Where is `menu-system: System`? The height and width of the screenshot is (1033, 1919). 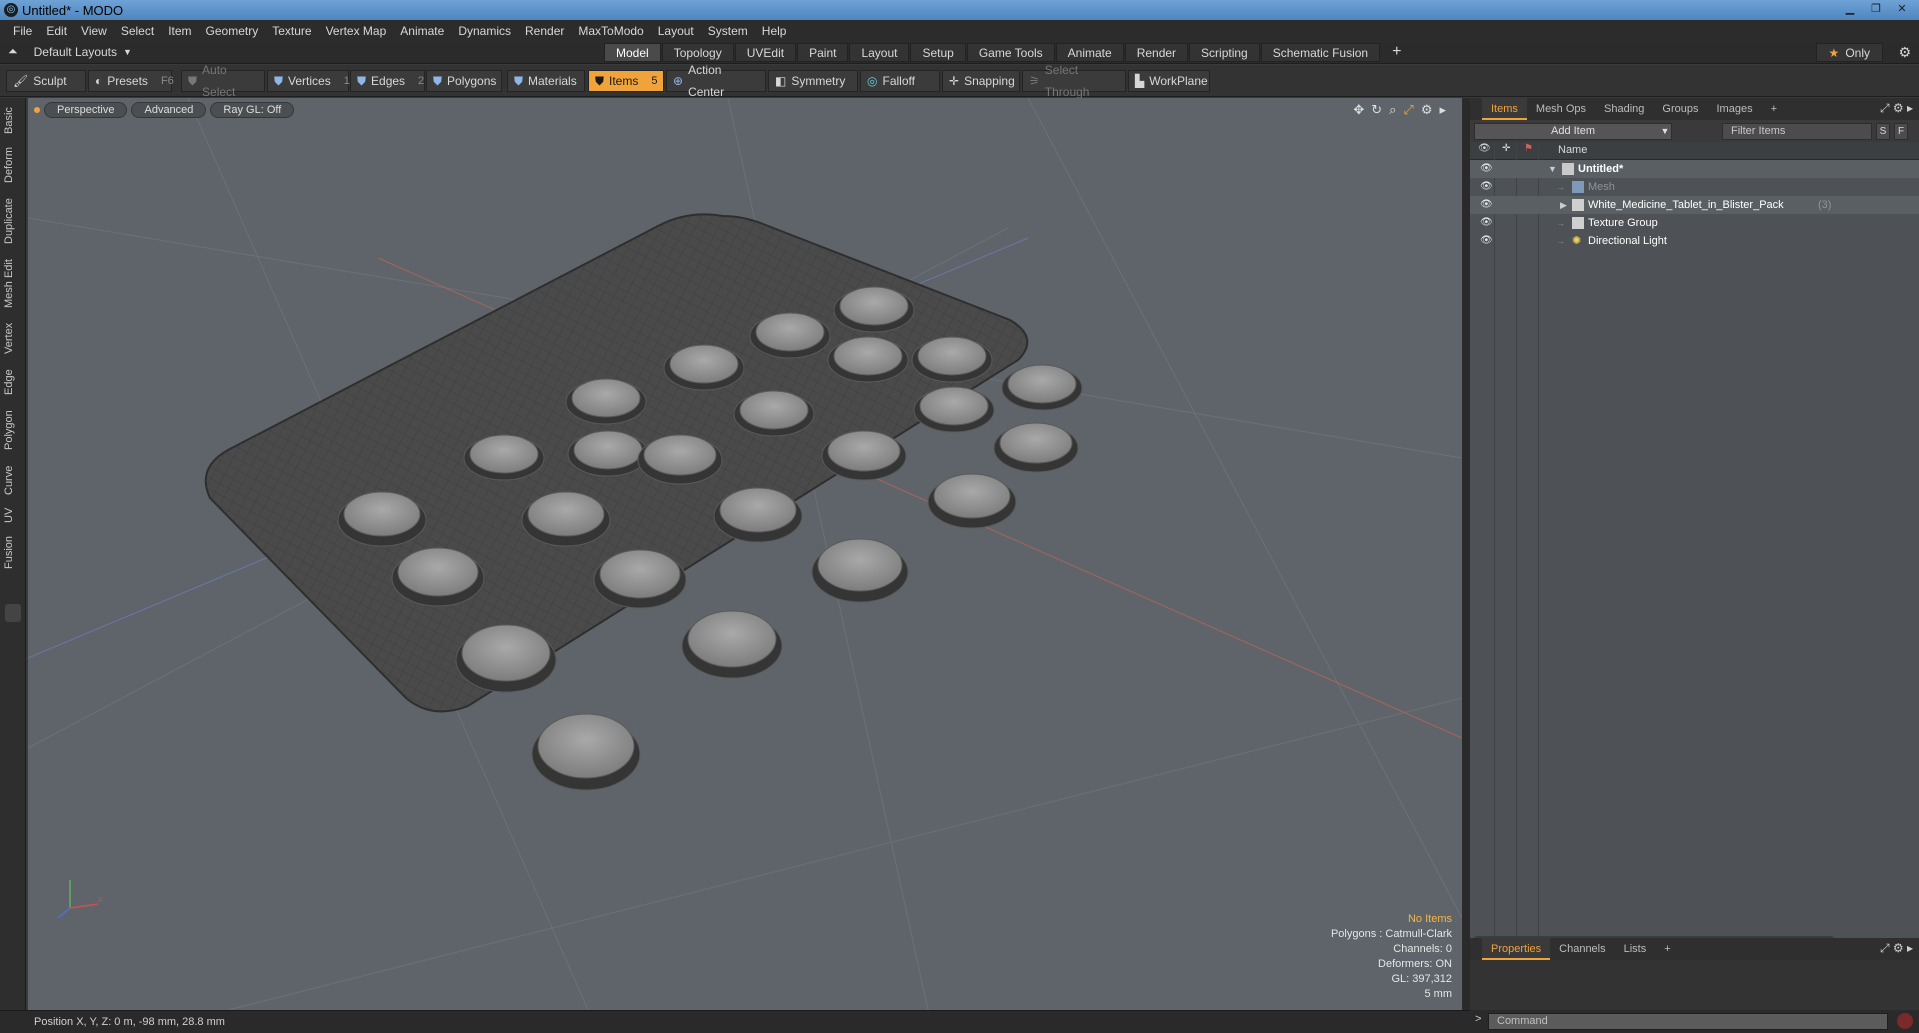
menu-system: System is located at coordinates (728, 31).